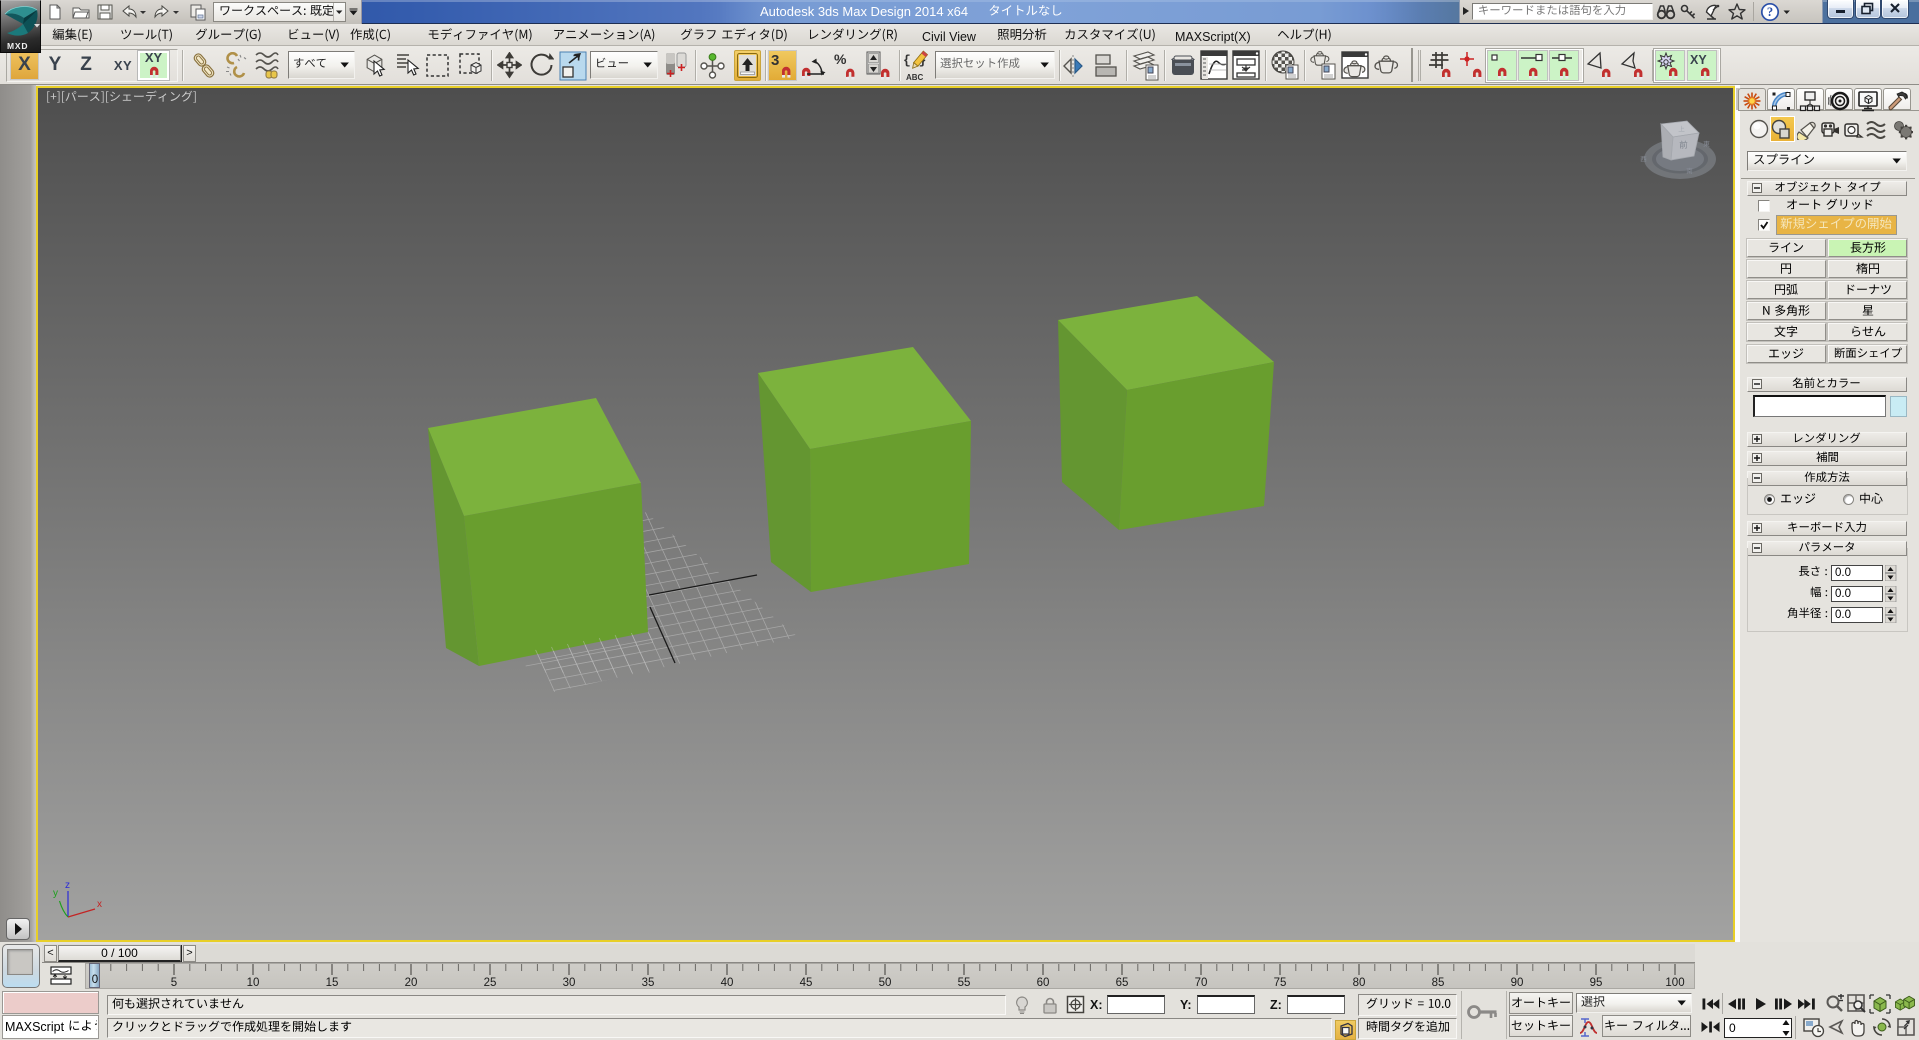 The width and height of the screenshot is (1919, 1040). What do you see at coordinates (67, 885) in the screenshot?
I see `svg-text: z` at bounding box center [67, 885].